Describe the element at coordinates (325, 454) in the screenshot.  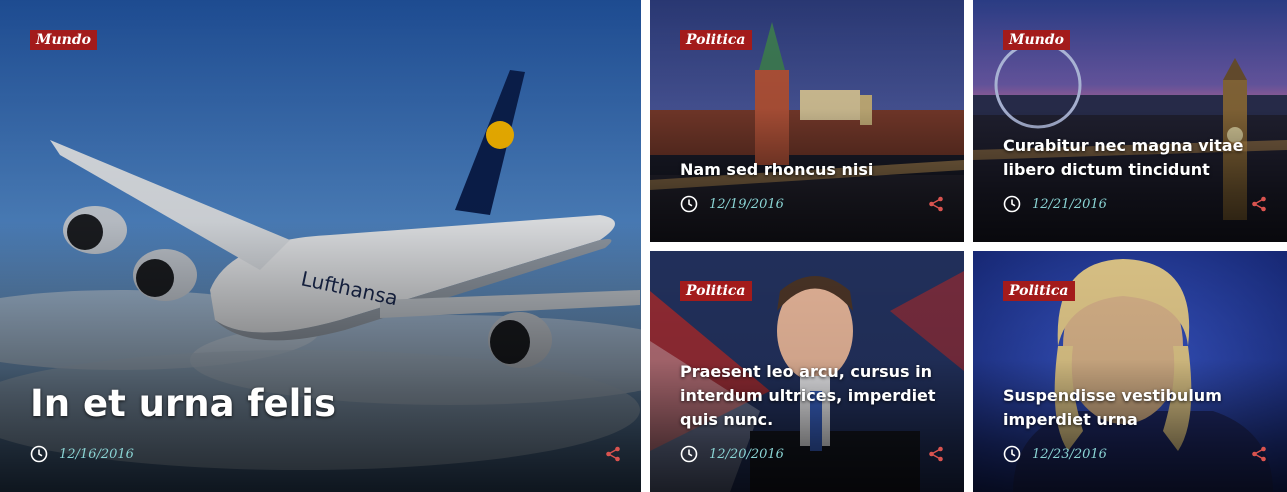
I see `post-meta: 12/16/2016` at that location.